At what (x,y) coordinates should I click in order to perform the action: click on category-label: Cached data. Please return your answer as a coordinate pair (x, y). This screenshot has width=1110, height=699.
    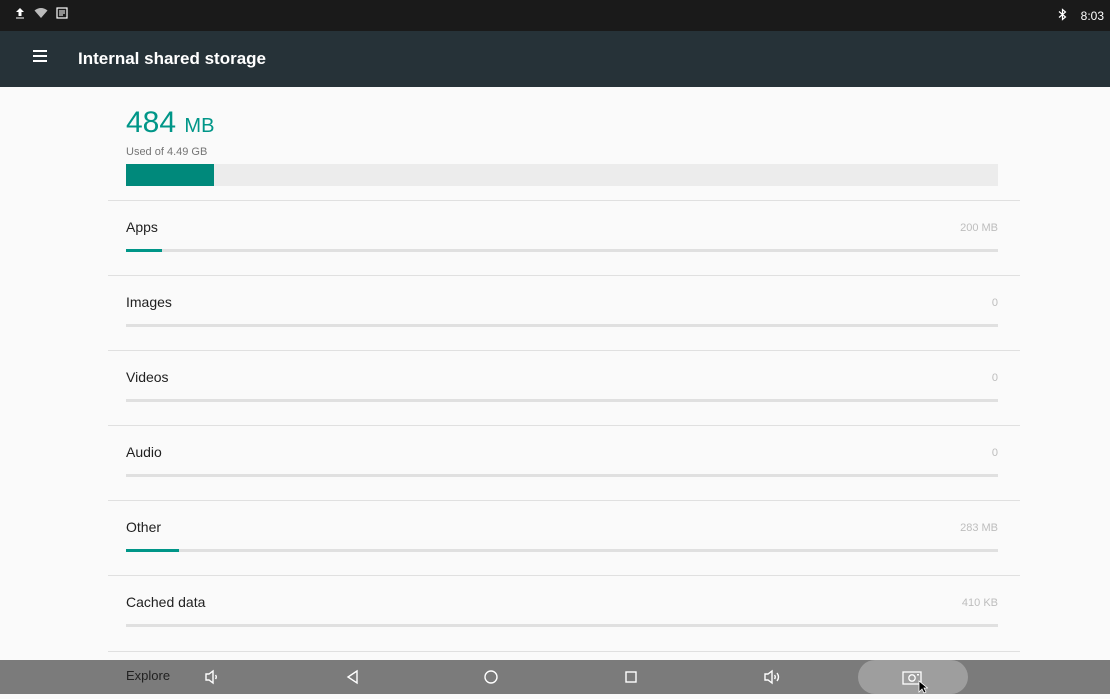
    Looking at the image, I should click on (166, 602).